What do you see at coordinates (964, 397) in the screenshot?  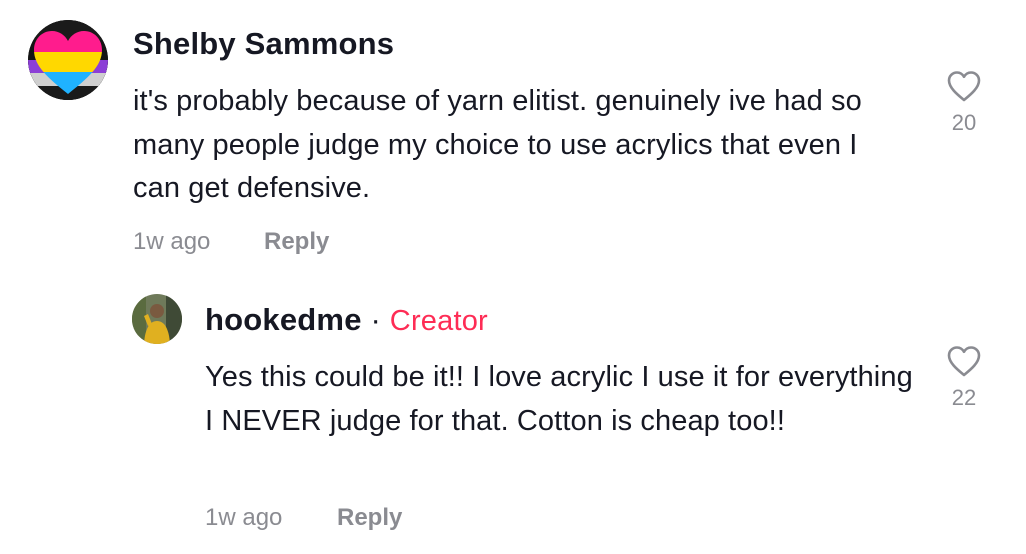 I see `like-count: 22` at bounding box center [964, 397].